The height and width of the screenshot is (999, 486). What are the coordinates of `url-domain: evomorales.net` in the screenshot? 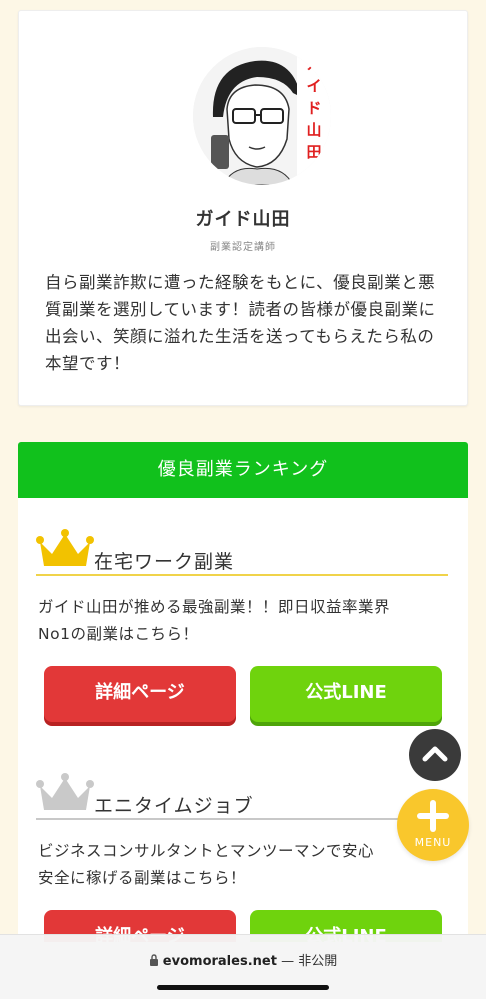 It's located at (219, 961).